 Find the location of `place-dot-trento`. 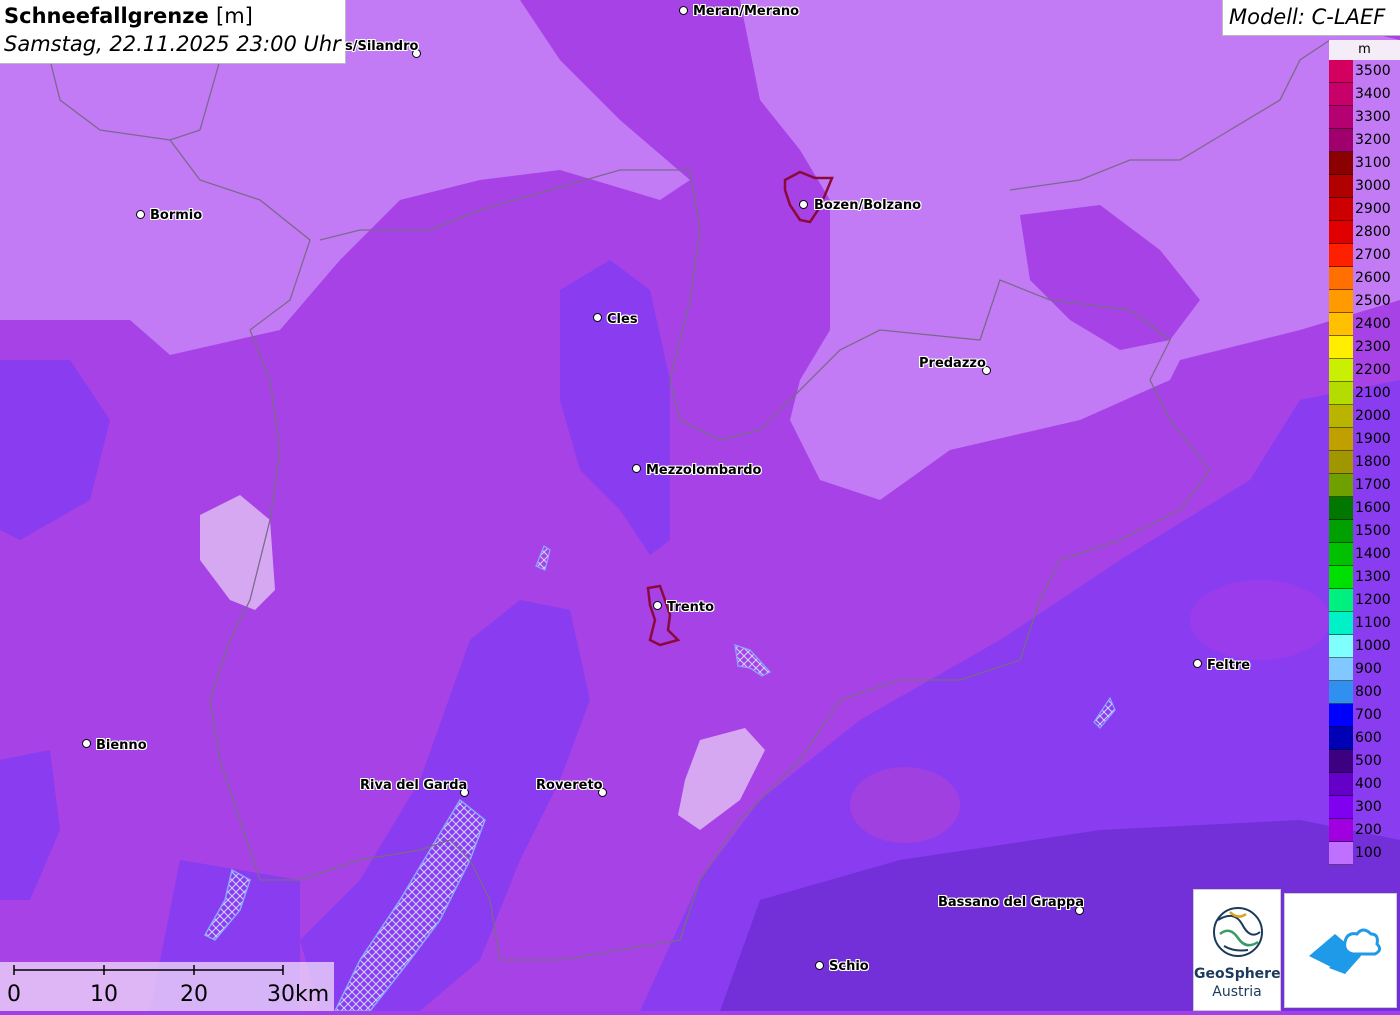

place-dot-trento is located at coordinates (657, 605).